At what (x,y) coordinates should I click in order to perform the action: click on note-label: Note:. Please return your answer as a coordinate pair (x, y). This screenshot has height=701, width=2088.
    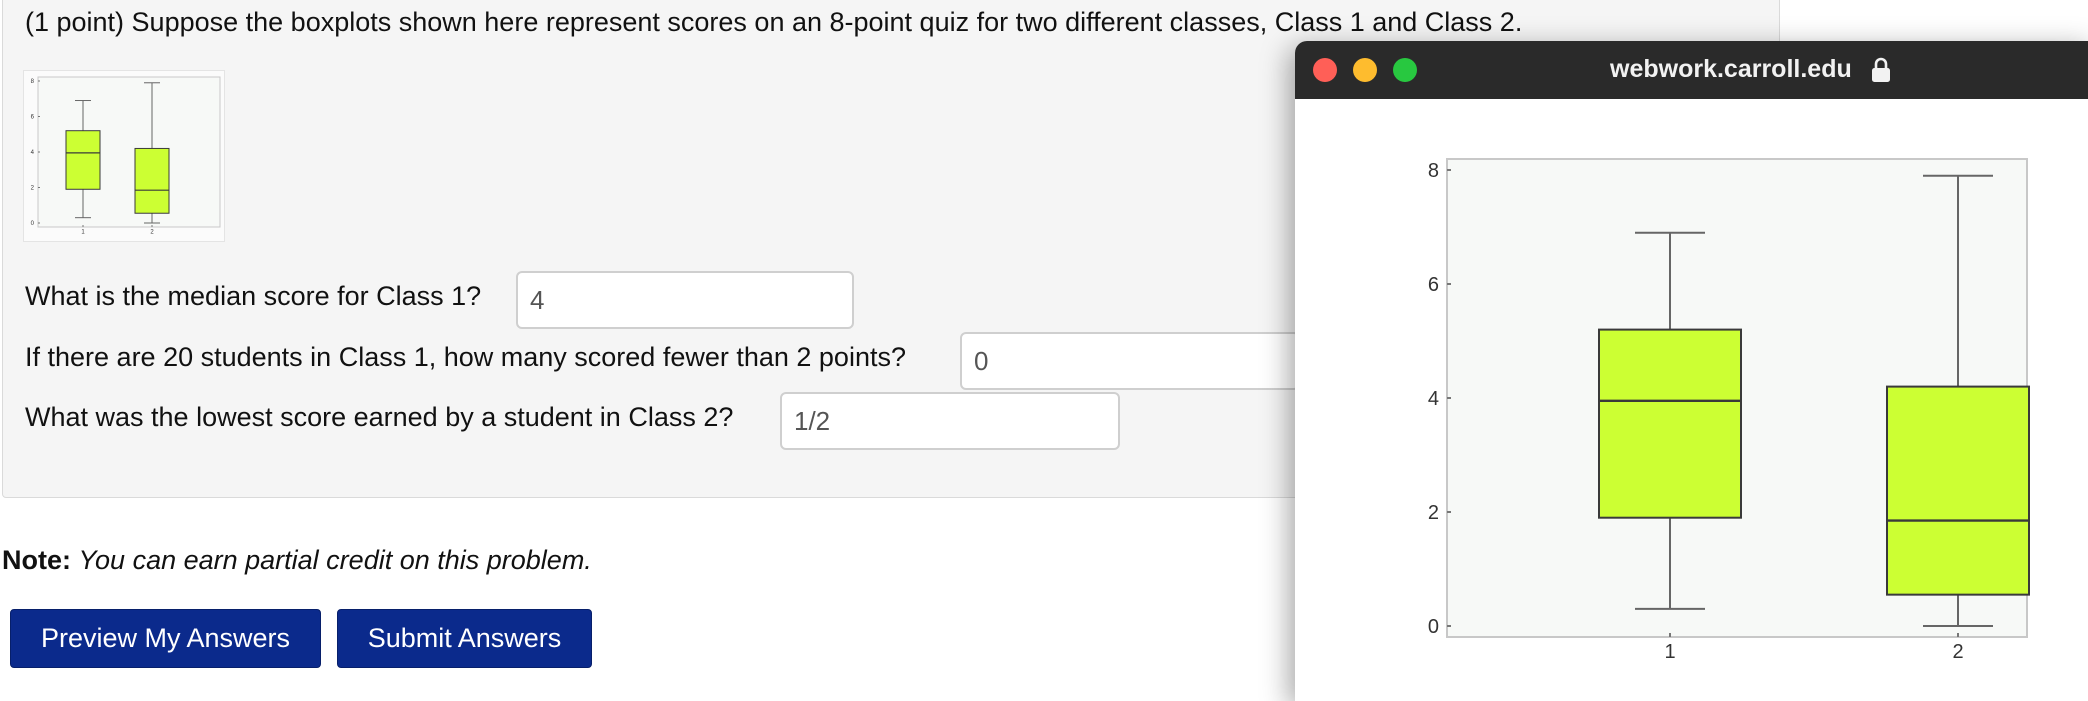
    Looking at the image, I should click on (36, 560).